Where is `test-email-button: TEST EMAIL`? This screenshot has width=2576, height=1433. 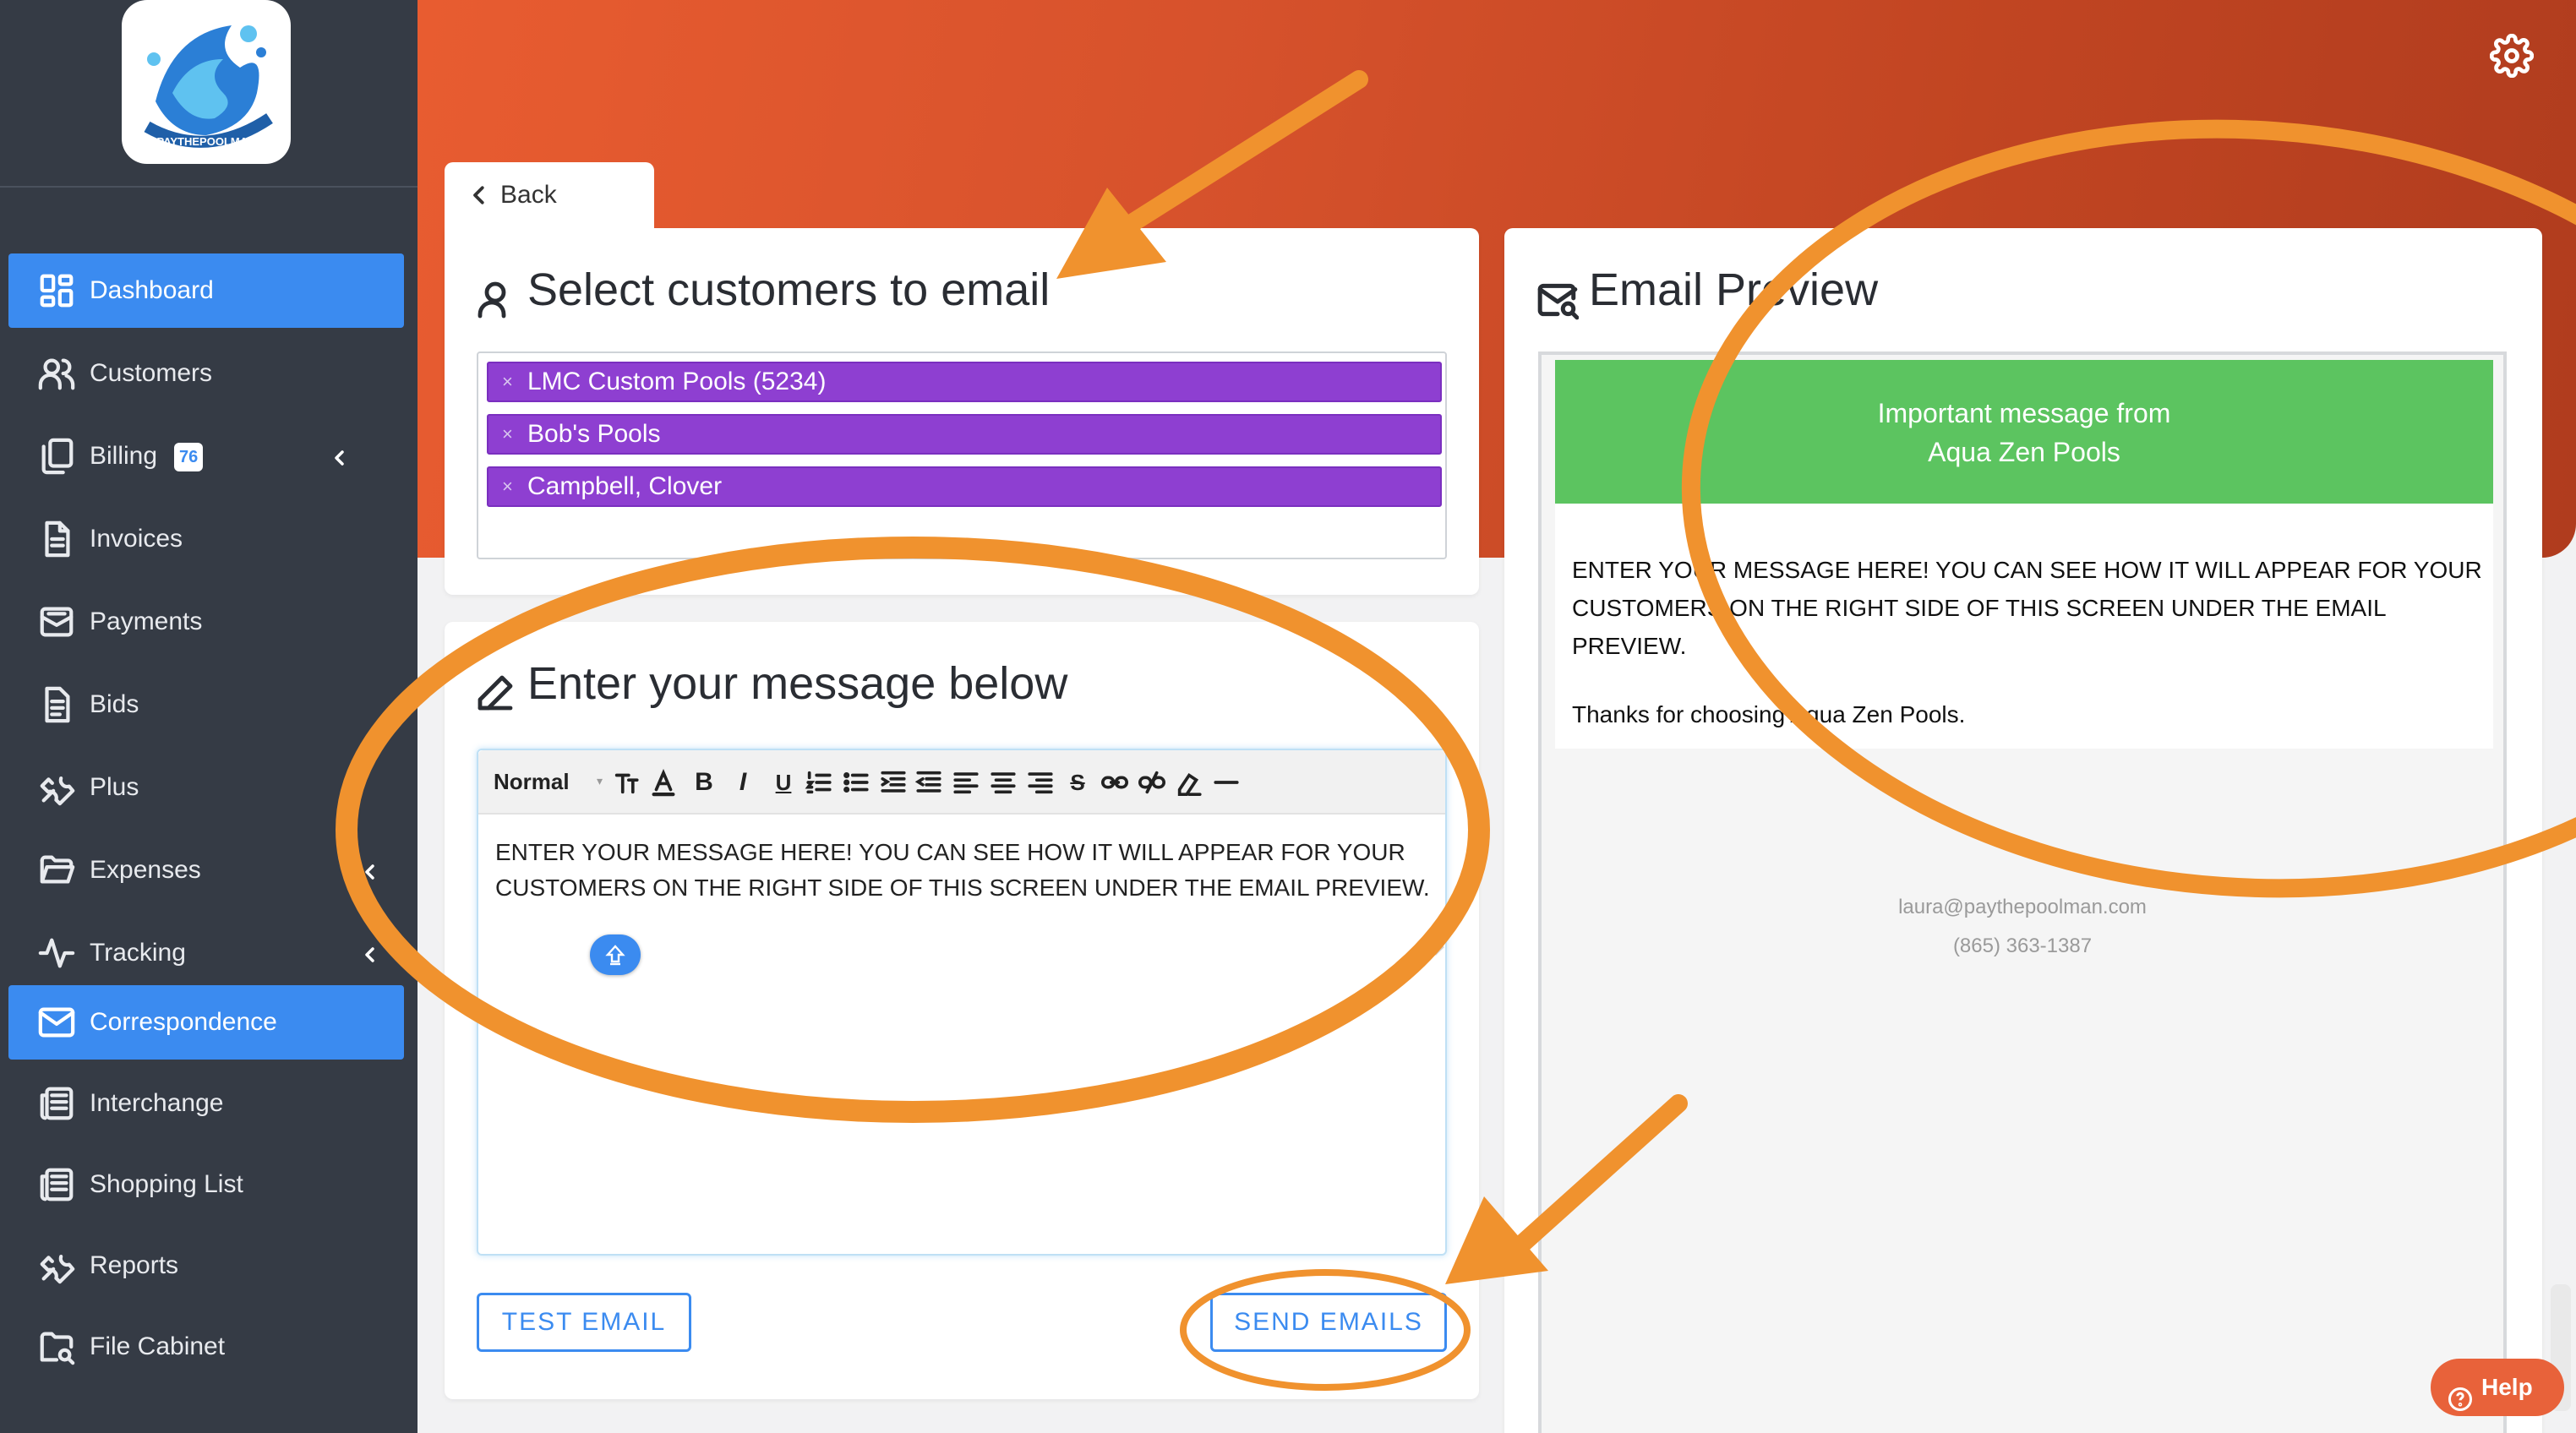
test-email-button: TEST EMAIL is located at coordinates (584, 1322).